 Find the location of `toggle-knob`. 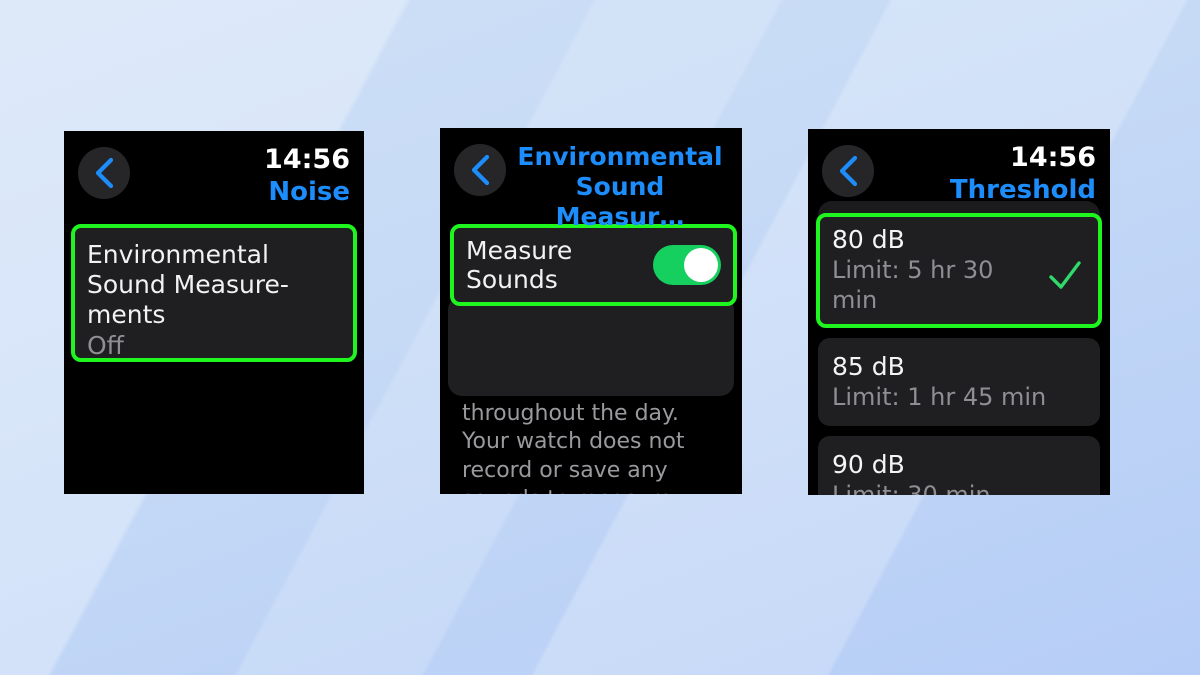

toggle-knob is located at coordinates (701, 265).